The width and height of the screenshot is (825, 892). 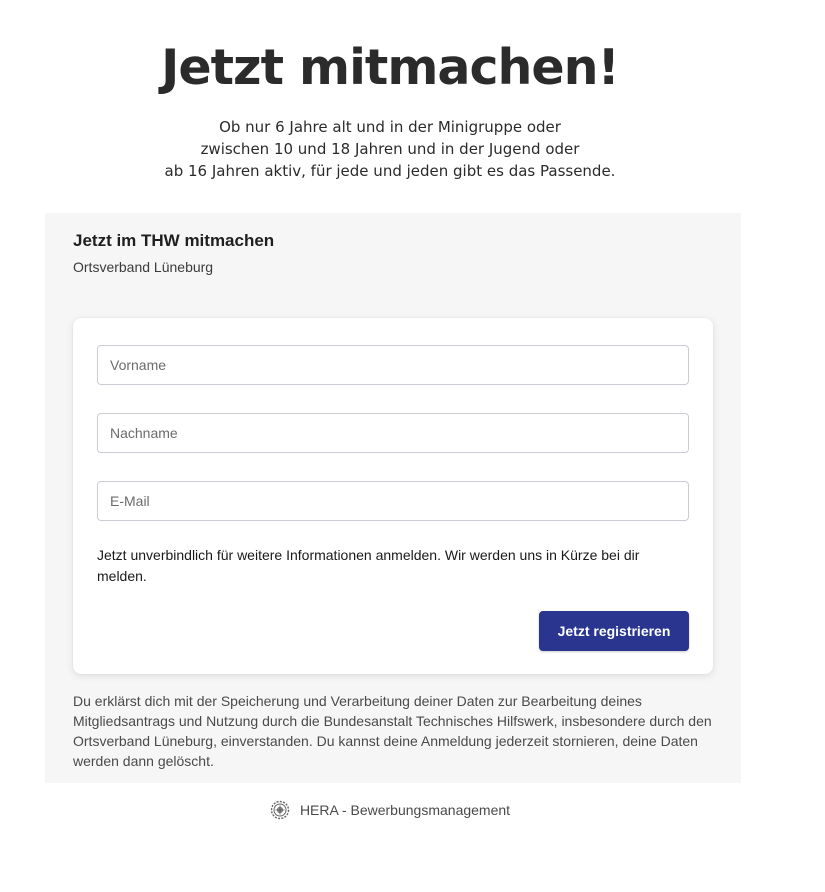 What do you see at coordinates (390, 67) in the screenshot?
I see `page-title: Jetzt mitmachen!` at bounding box center [390, 67].